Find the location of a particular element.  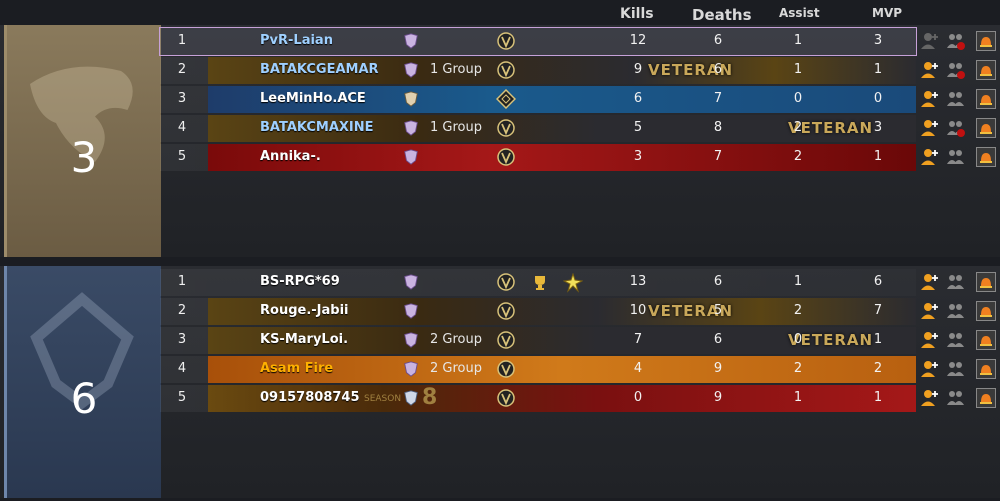

player-mvp: 3 is located at coordinates (878, 127).